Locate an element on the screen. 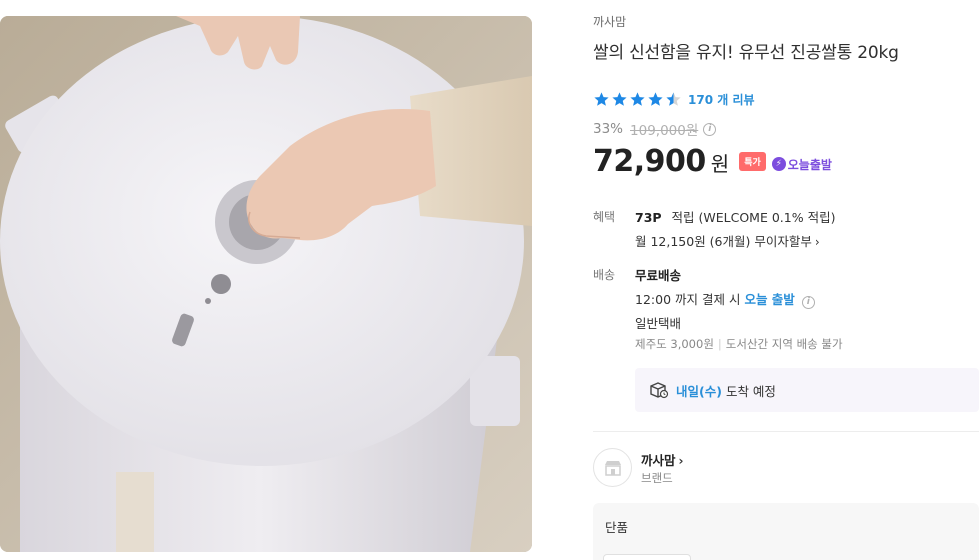 The image size is (979, 560). brand-store-card: 까사맘 › 브랜드 is located at coordinates (786, 468).